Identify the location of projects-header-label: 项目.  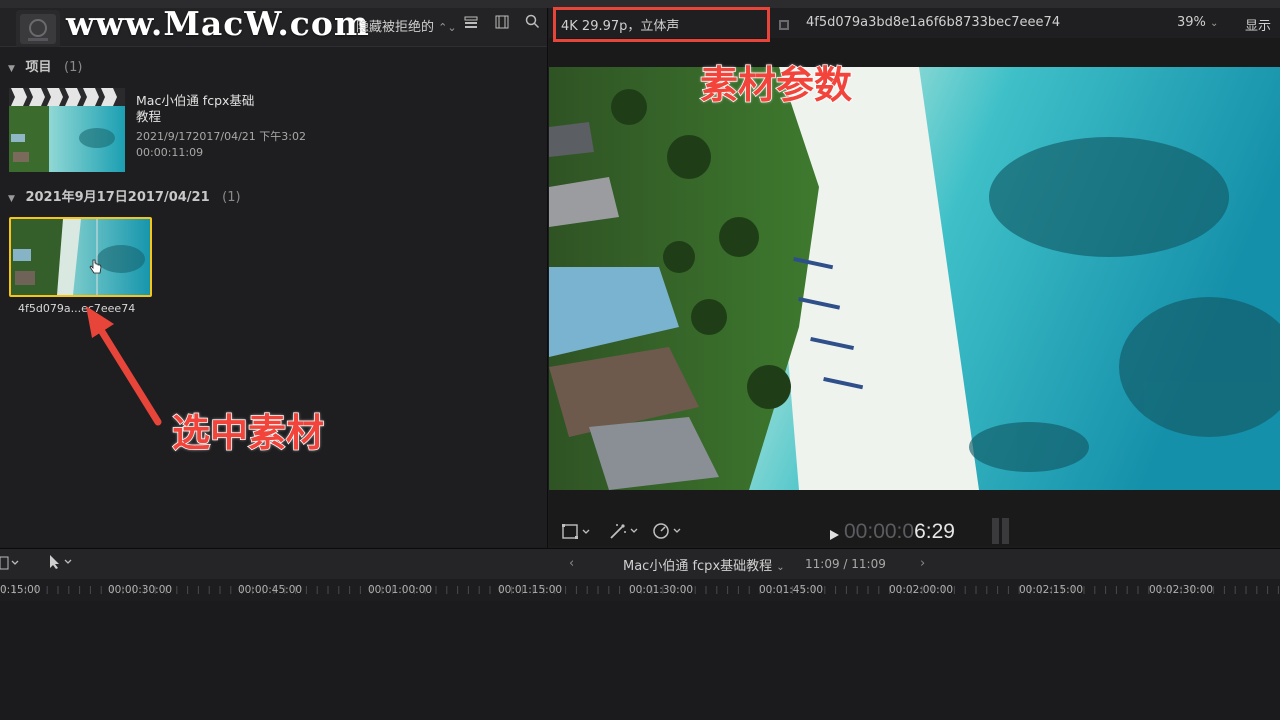
(38, 67).